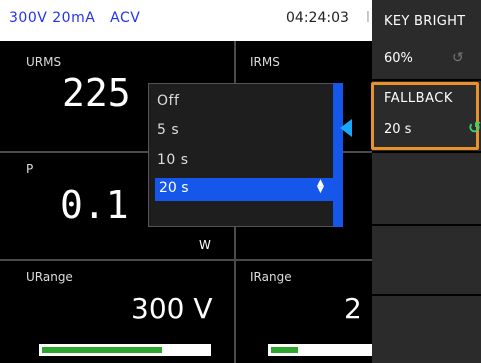  What do you see at coordinates (320, 190) in the screenshot?
I see `spinner-down-icon: ▼` at bounding box center [320, 190].